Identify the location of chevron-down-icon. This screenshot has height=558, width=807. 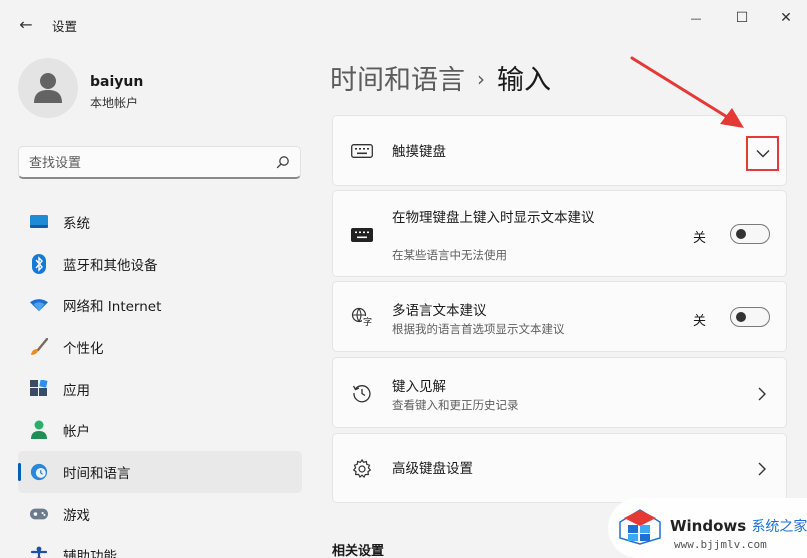
(762, 154).